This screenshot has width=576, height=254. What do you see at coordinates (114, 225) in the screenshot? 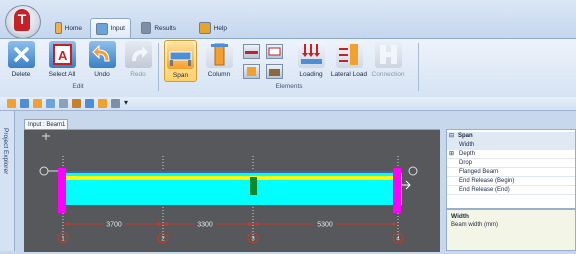
I see `dimension-label: 3700` at bounding box center [114, 225].